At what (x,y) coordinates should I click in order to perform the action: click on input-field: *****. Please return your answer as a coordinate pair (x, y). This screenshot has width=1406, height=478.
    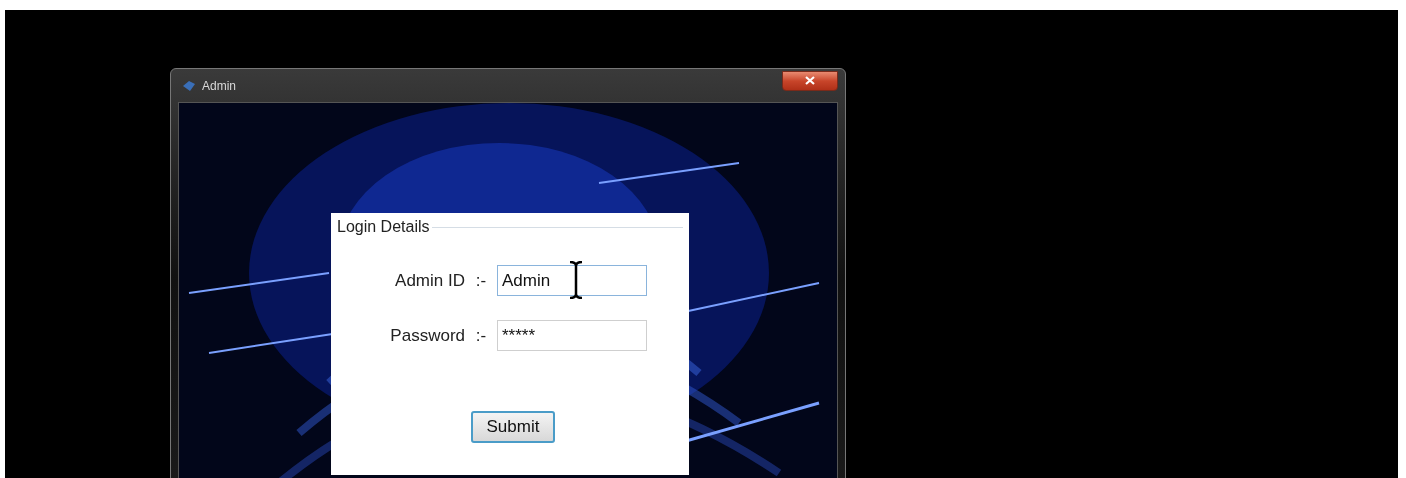
    Looking at the image, I should click on (572, 335).